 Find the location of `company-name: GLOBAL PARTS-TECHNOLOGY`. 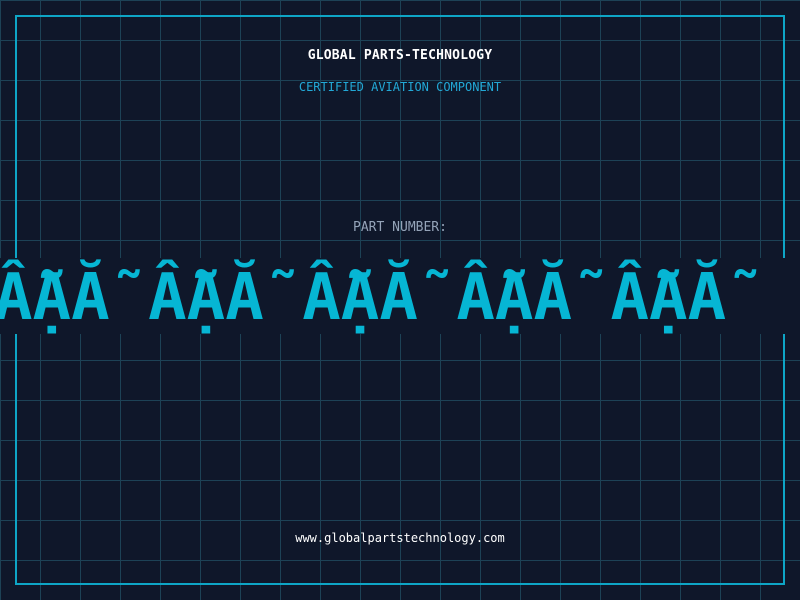

company-name: GLOBAL PARTS-TECHNOLOGY is located at coordinates (400, 55).